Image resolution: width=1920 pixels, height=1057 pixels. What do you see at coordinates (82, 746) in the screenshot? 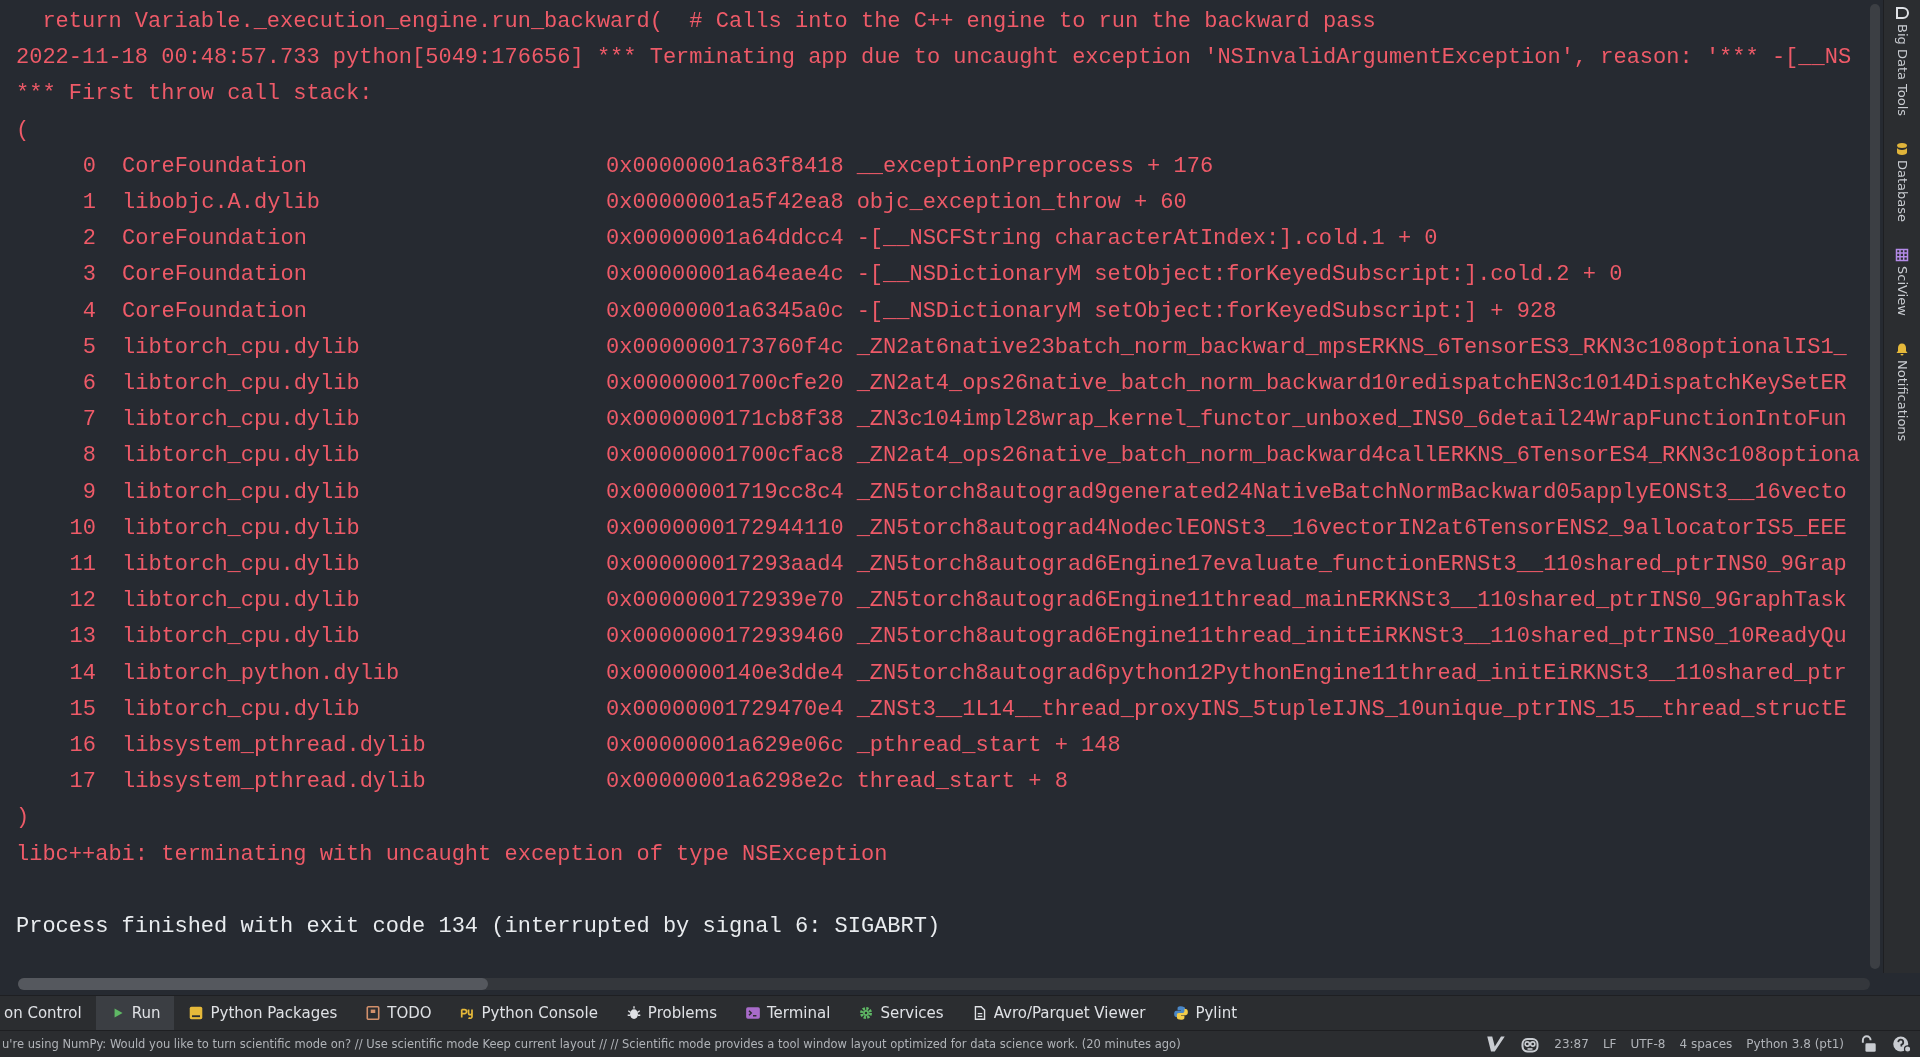
I see `frame-index: 16` at bounding box center [82, 746].